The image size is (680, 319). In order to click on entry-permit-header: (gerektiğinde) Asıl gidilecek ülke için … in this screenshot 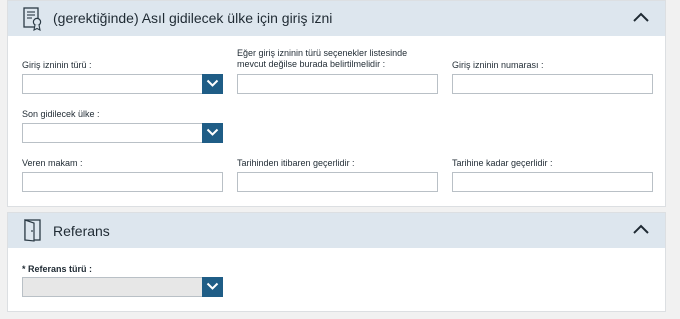, I will do `click(336, 18)`.